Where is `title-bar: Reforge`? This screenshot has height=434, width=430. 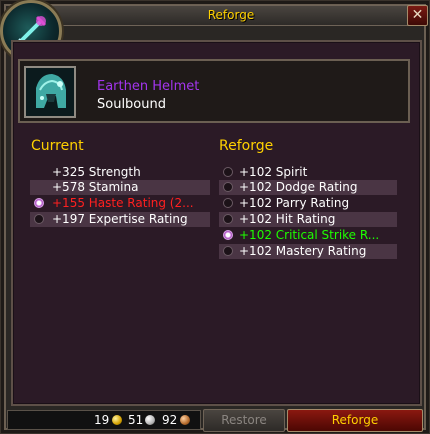
title-bar: Reforge is located at coordinates (231, 15).